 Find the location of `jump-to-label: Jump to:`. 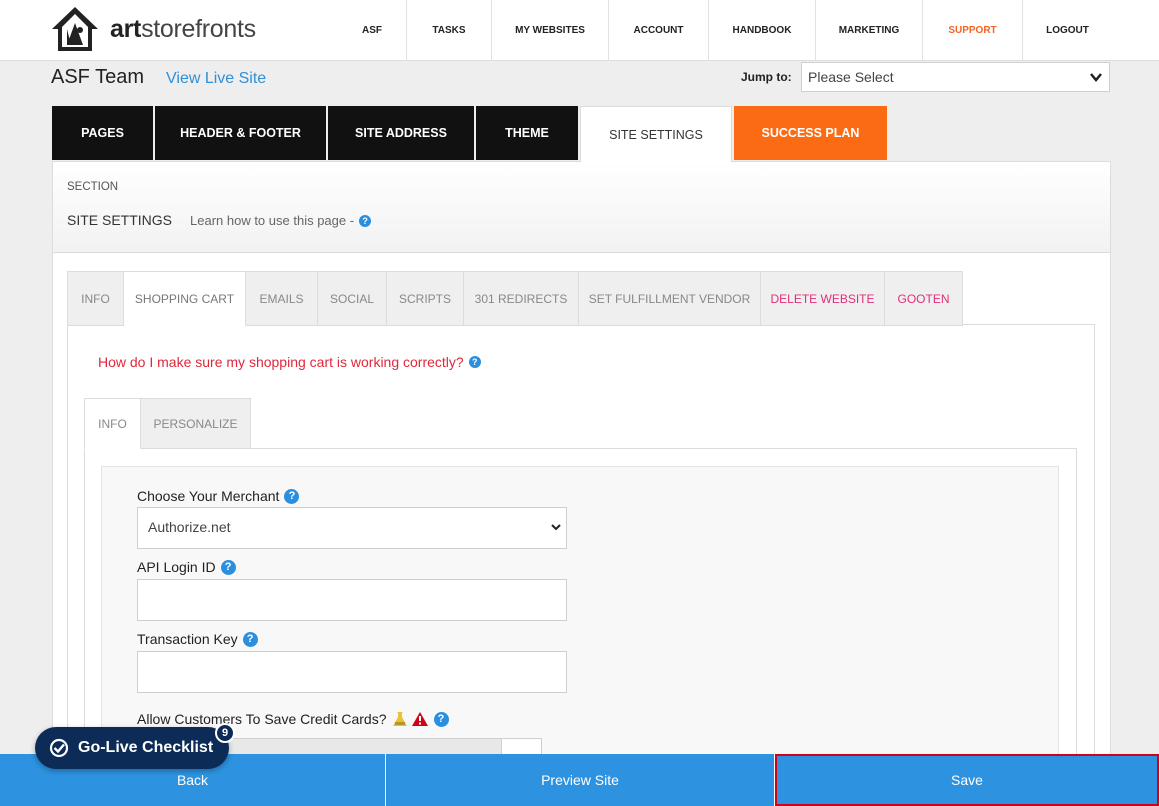

jump-to-label: Jump to: is located at coordinates (766, 77).